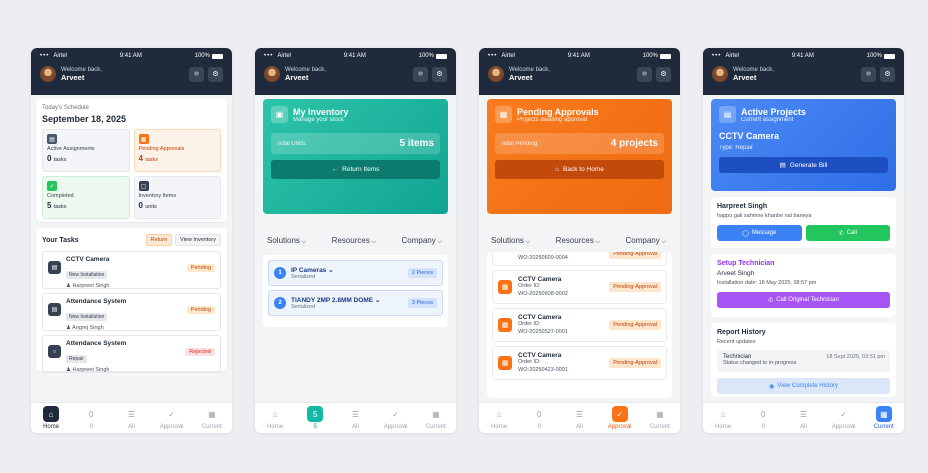 The width and height of the screenshot is (928, 473). Describe the element at coordinates (76, 359) in the screenshot. I see `task-type: Repair` at that location.